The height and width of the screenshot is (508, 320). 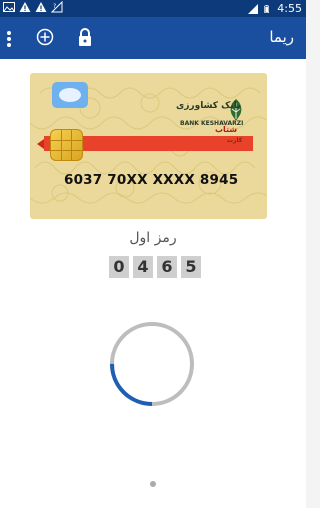 What do you see at coordinates (253, 8) in the screenshot?
I see `signal-4g-icon` at bounding box center [253, 8].